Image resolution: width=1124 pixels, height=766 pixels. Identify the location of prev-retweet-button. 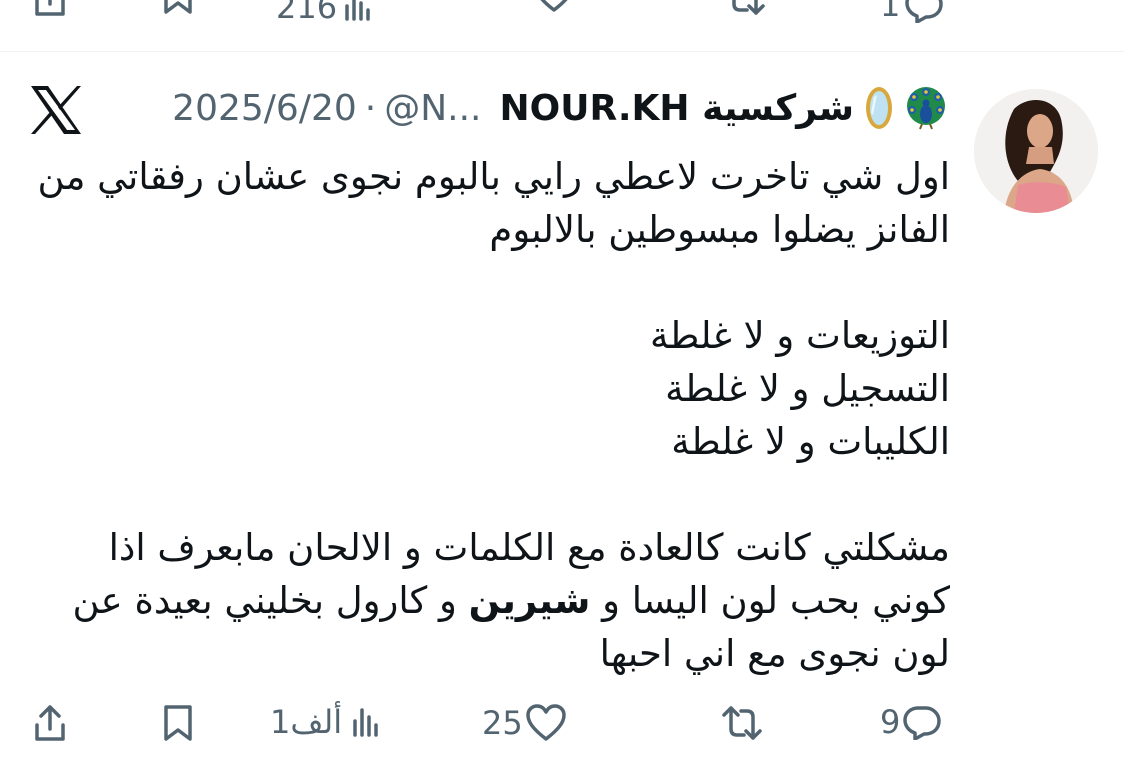
(745, 9).